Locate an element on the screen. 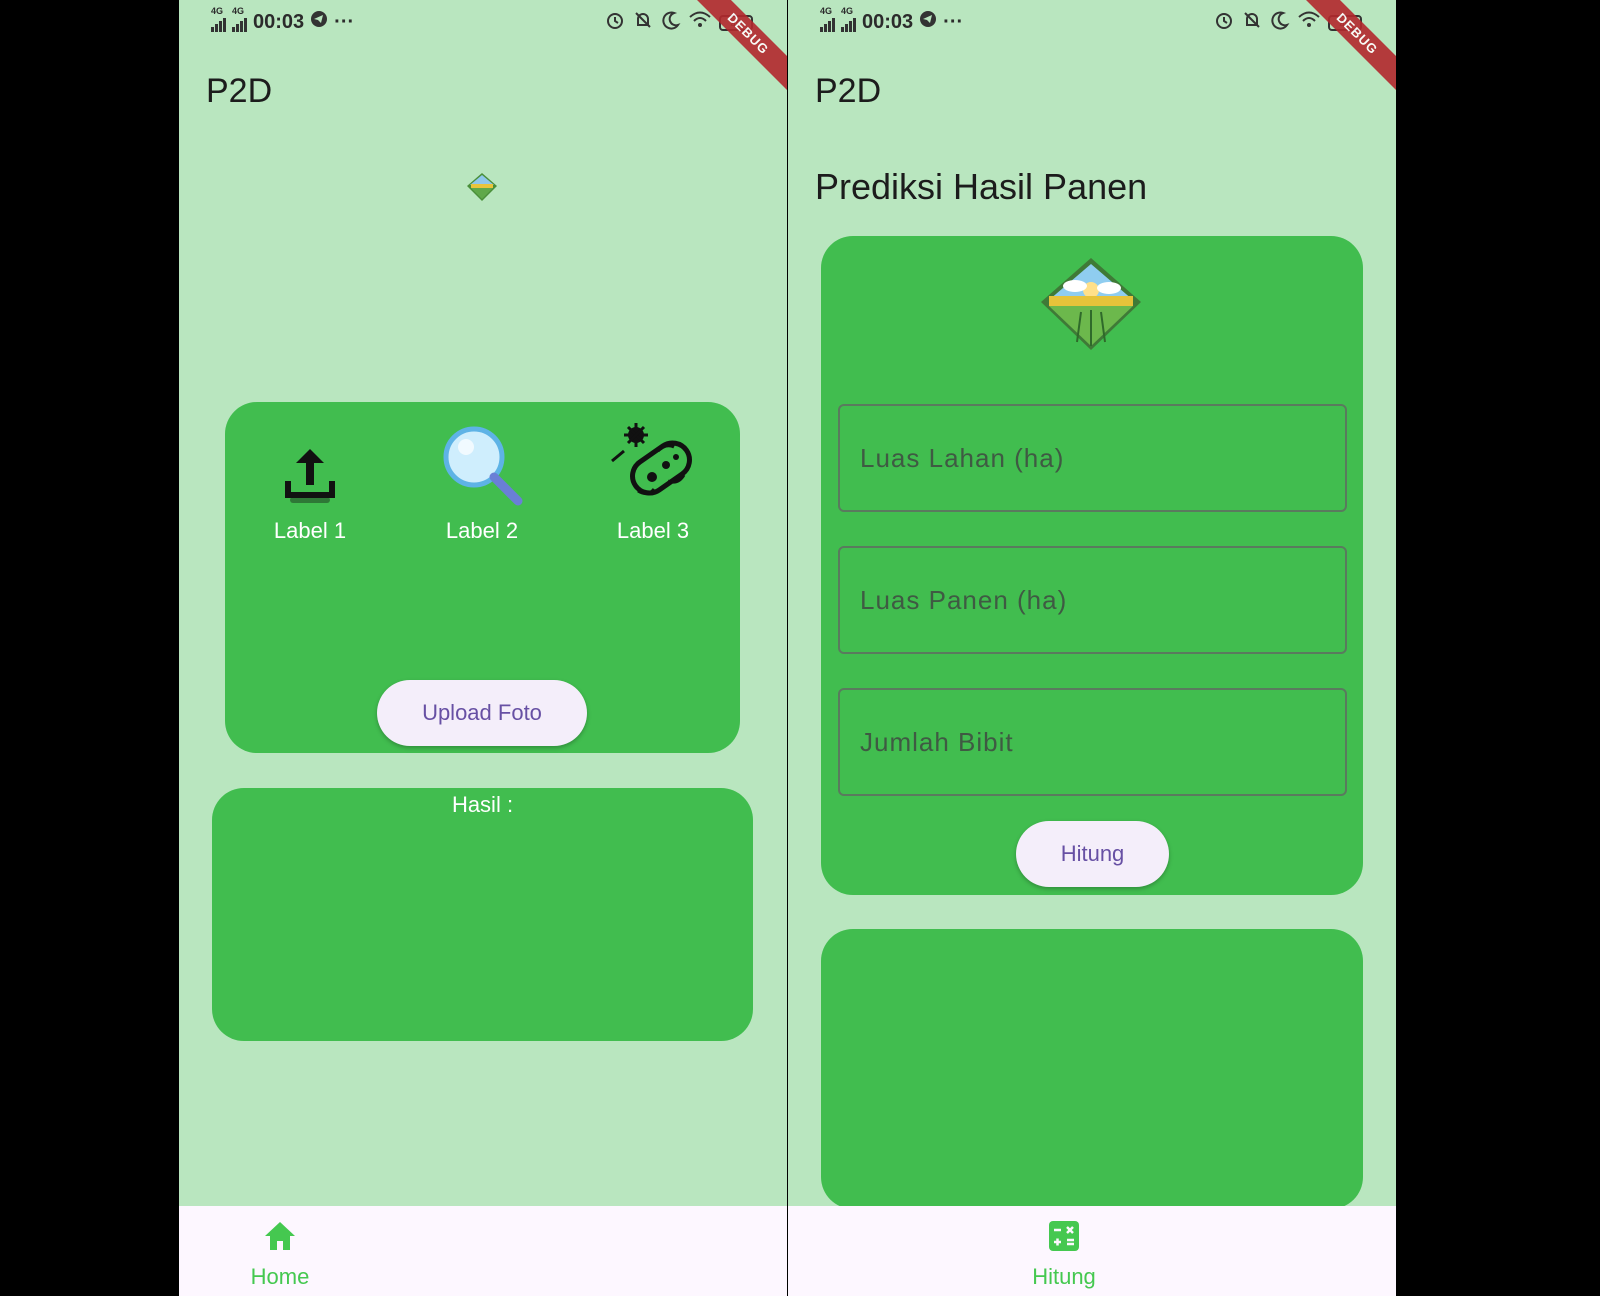 The height and width of the screenshot is (1296, 1600). feature-disease: Label 3 is located at coordinates (653, 473).